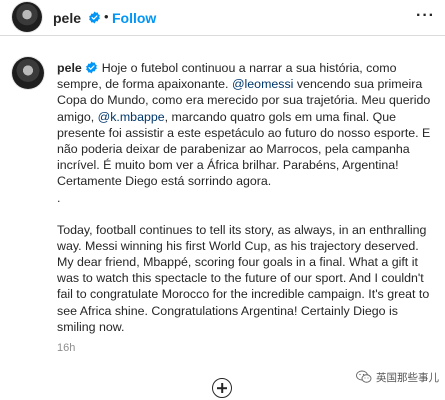 Image resolution: width=445 pixels, height=400 pixels. Describe the element at coordinates (425, 16) in the screenshot. I see `more-options-icon: ···` at that location.